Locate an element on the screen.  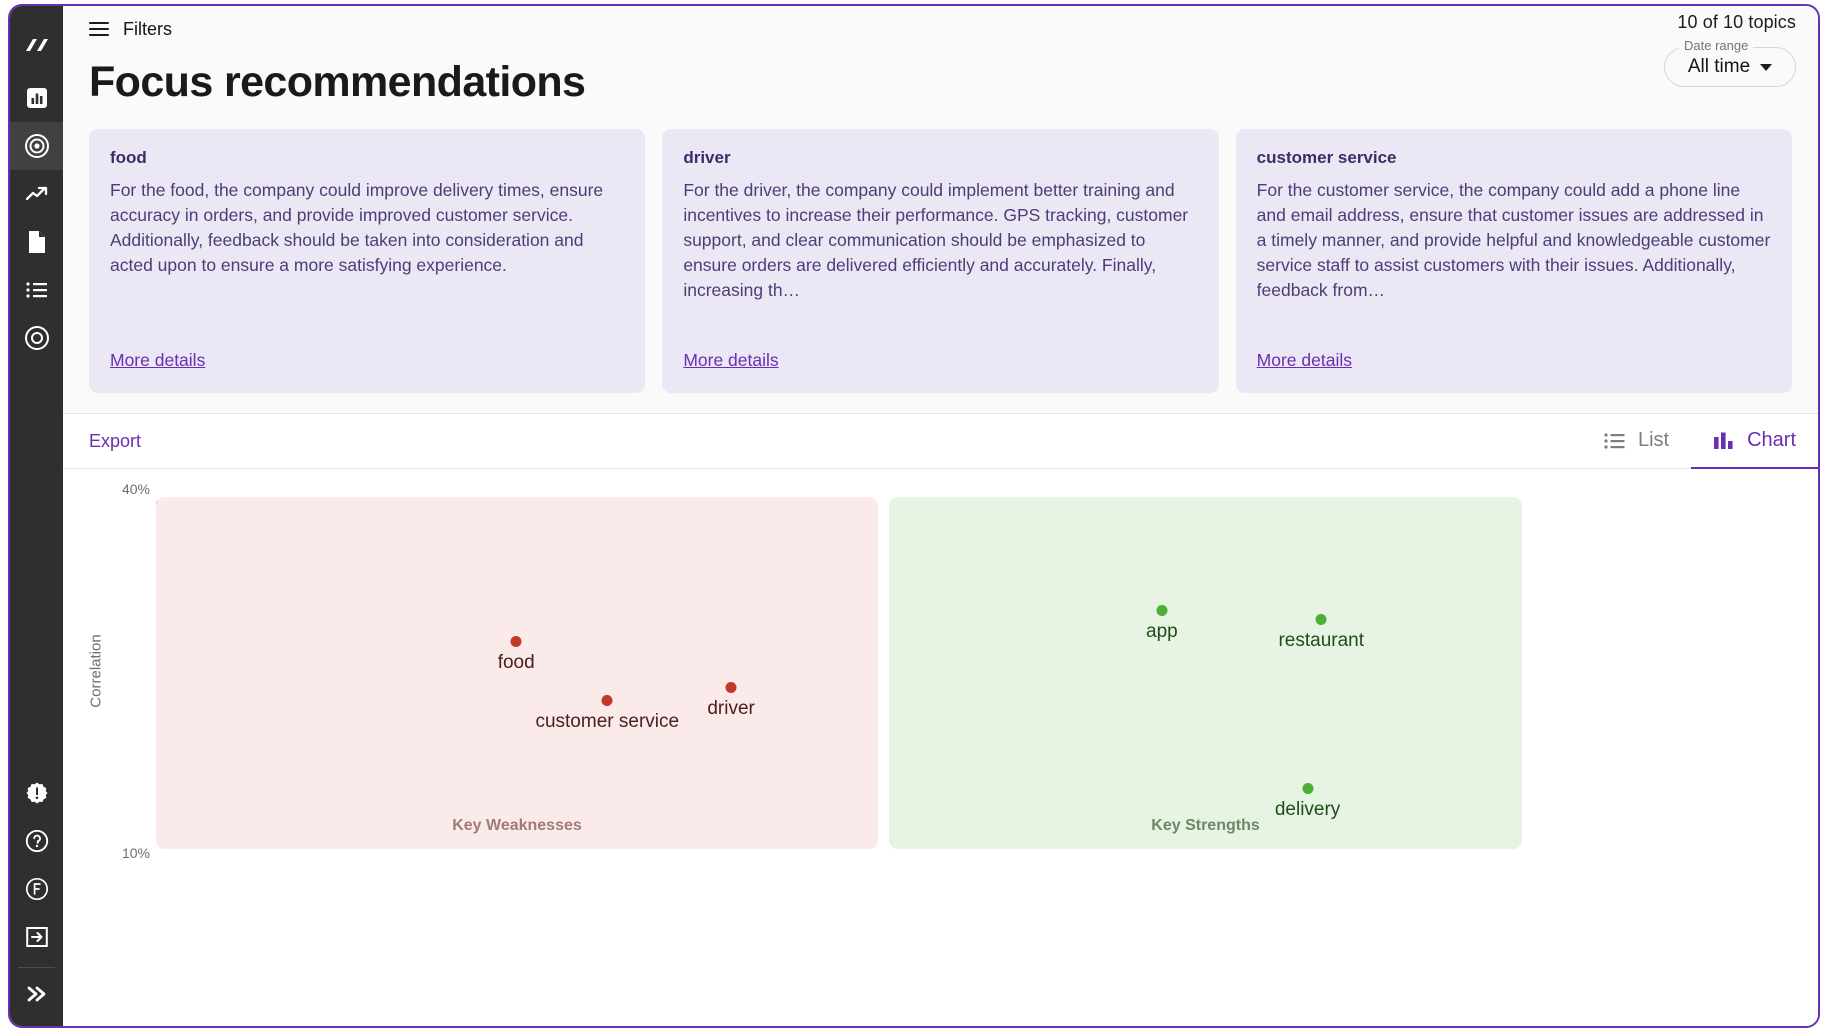
date-range-value: All time is located at coordinates (1719, 66).